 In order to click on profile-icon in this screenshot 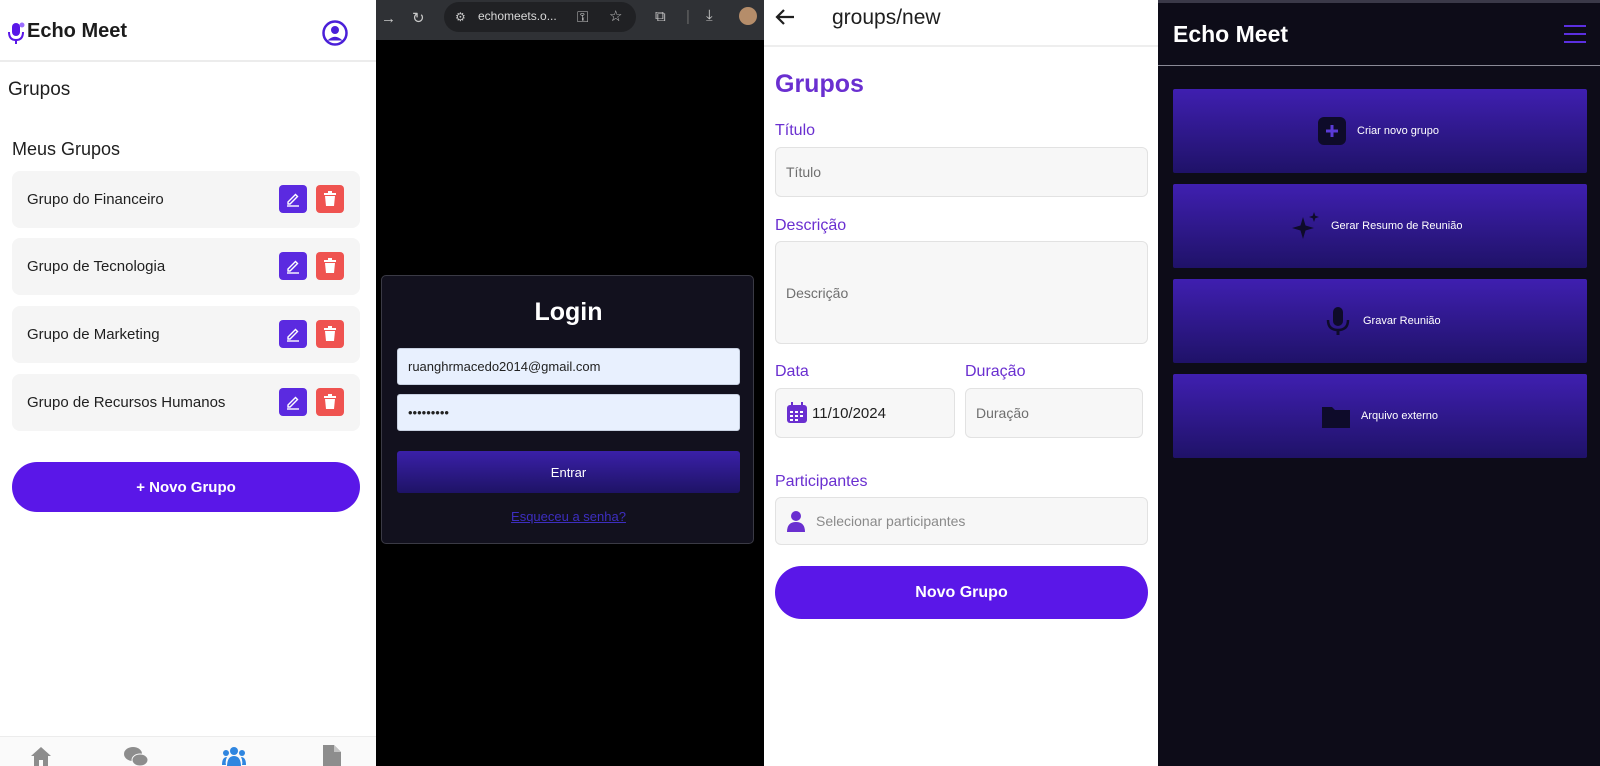, I will do `click(335, 33)`.